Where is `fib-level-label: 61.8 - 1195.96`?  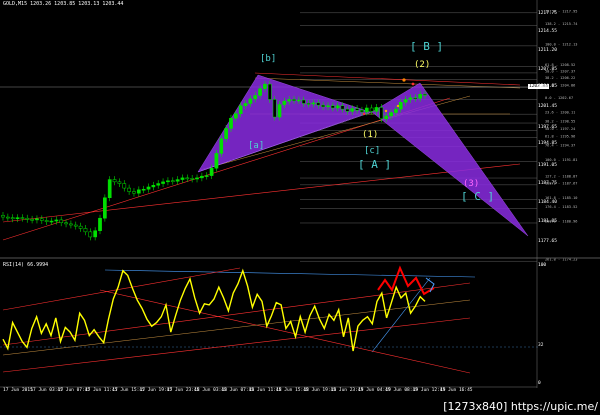
fib-level-label: 61.8 - 1195.96 is located at coordinates (560, 136).